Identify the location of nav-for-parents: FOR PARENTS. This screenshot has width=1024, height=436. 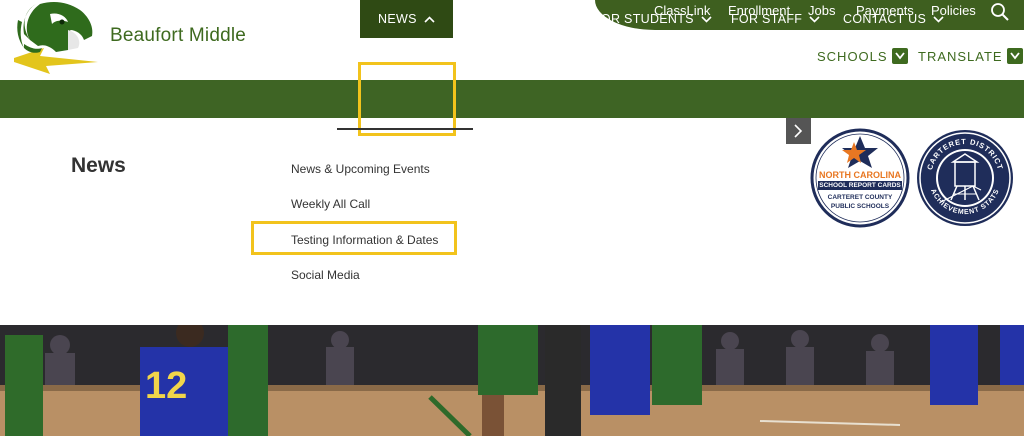
(519, 19).